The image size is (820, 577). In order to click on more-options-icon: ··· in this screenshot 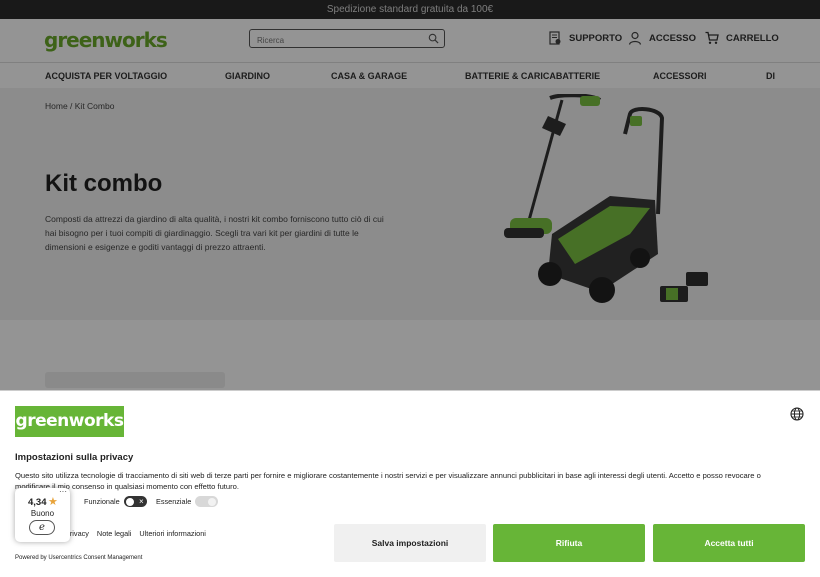, I will do `click(63, 491)`.